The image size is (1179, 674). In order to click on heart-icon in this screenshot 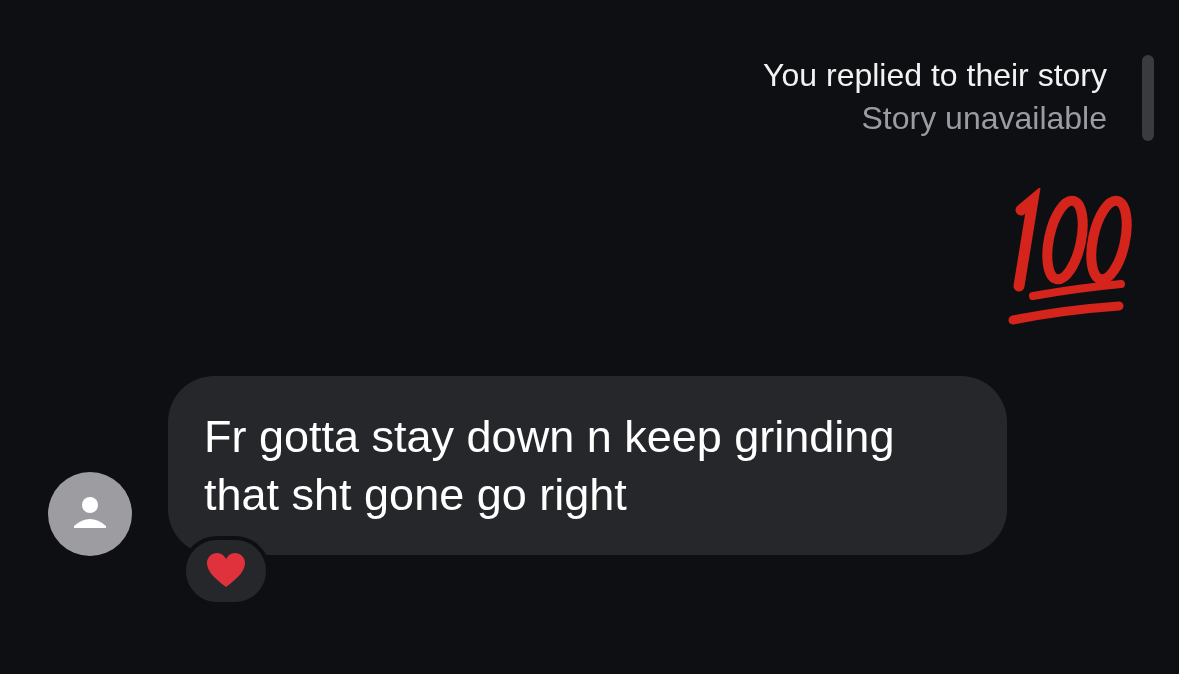, I will do `click(226, 571)`.